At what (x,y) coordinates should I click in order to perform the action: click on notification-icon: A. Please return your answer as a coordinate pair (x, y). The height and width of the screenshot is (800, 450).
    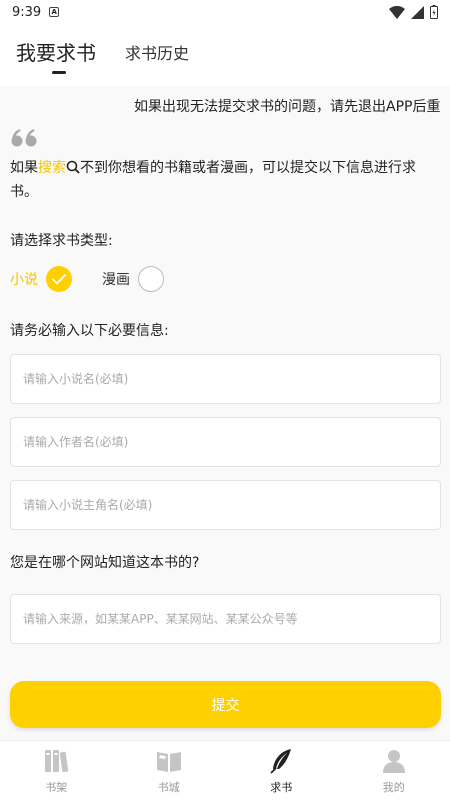
    Looking at the image, I should click on (54, 12).